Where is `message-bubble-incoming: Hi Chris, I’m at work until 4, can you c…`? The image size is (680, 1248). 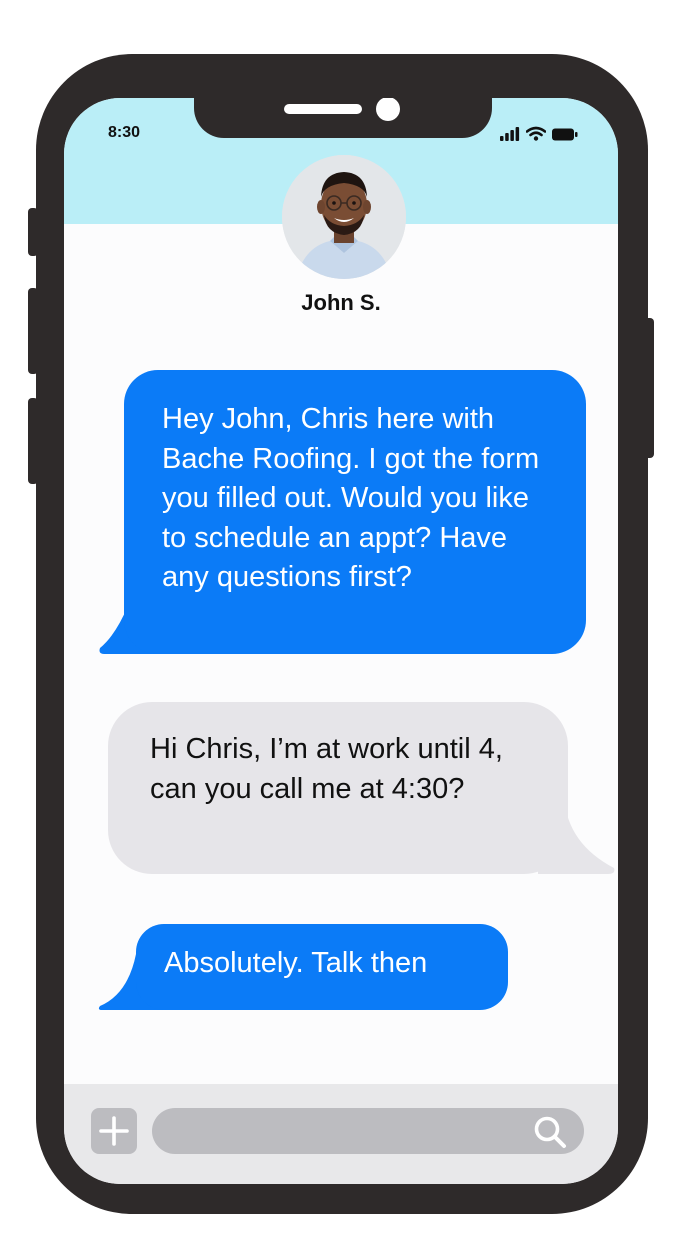 message-bubble-incoming: Hi Chris, I’m at work until 4, can you c… is located at coordinates (338, 788).